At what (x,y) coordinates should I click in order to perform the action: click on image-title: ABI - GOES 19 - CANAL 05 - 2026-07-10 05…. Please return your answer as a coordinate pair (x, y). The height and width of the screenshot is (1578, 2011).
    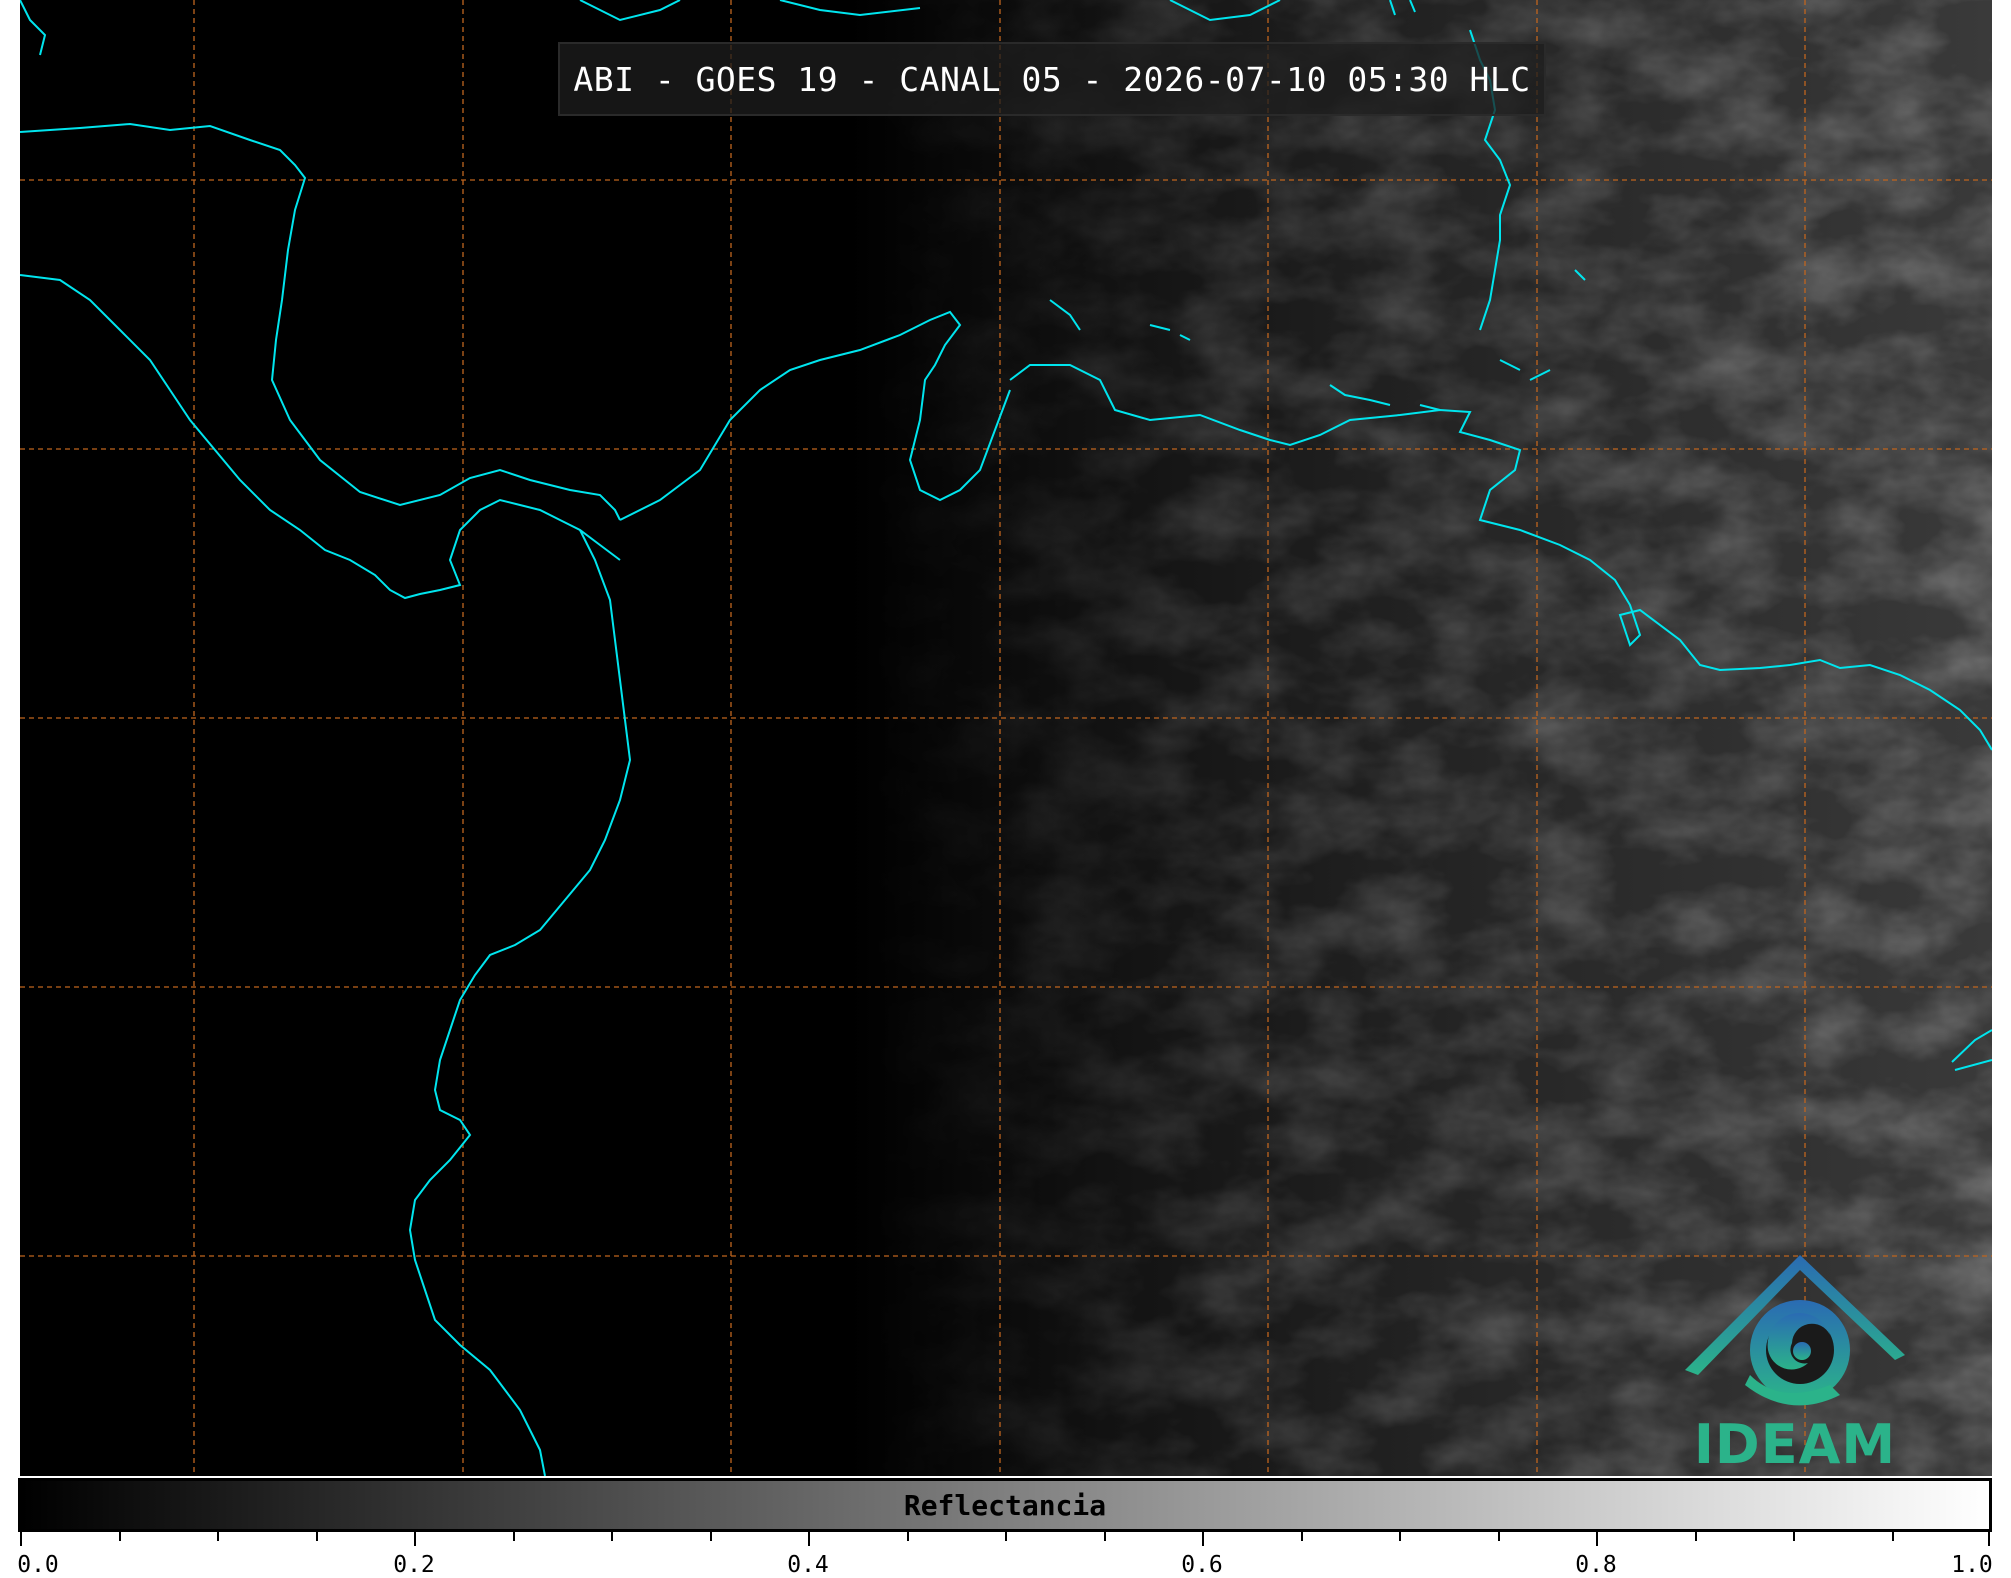
    Looking at the image, I should click on (1052, 79).